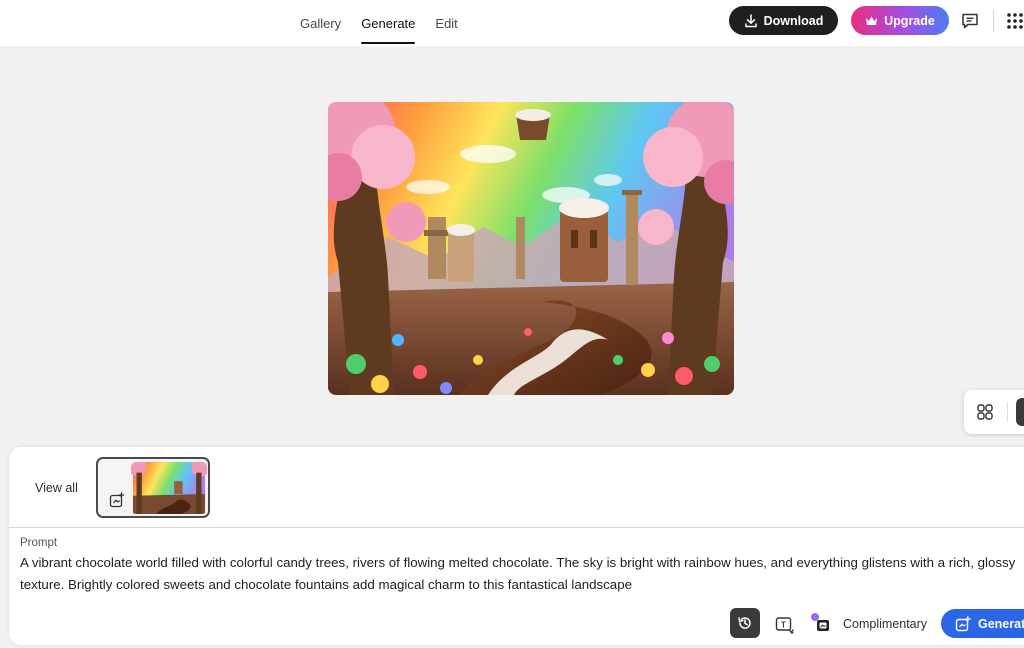 The width and height of the screenshot is (1024, 648). I want to click on download-icon, so click(750, 20).